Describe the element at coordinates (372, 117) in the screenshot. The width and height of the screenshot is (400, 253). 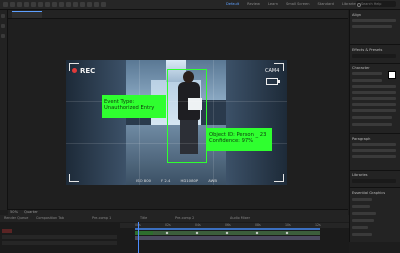
I see `text-style-buttons` at that location.